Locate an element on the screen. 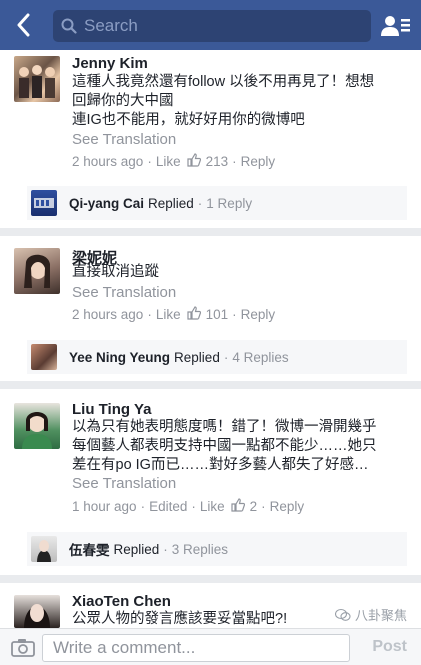  replies-summary: 伍春雯 Replied · 3 Replies is located at coordinates (217, 549).